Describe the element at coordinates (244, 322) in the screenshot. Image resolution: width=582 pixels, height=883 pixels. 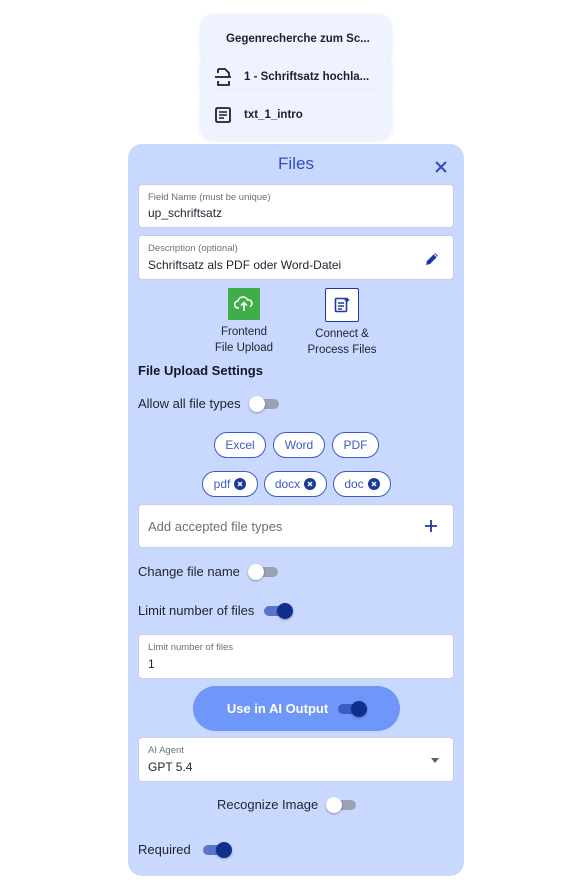
I see `mode-frontend-upload: Frontend File Upload` at that location.